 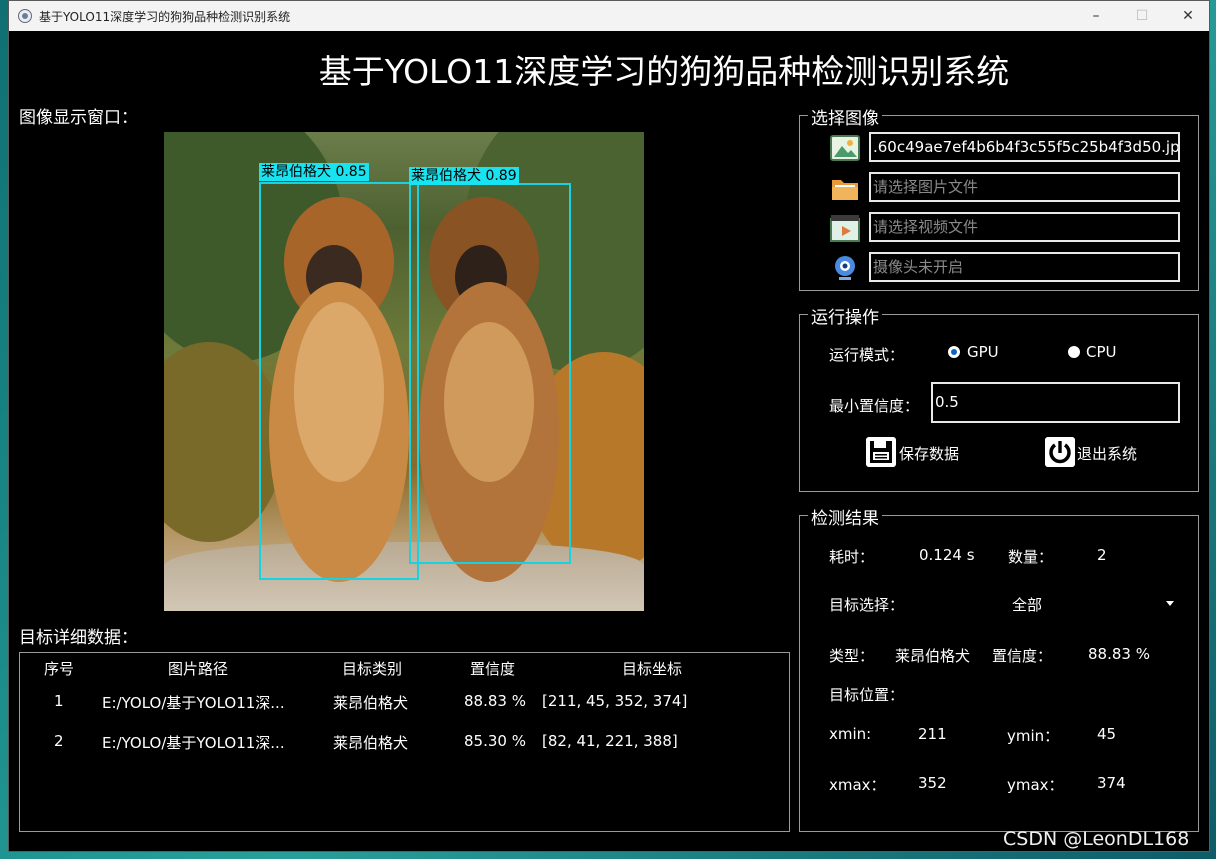 What do you see at coordinates (615, 701) in the screenshot?
I see `row-coords: [211, 45, 352, 374]` at bounding box center [615, 701].